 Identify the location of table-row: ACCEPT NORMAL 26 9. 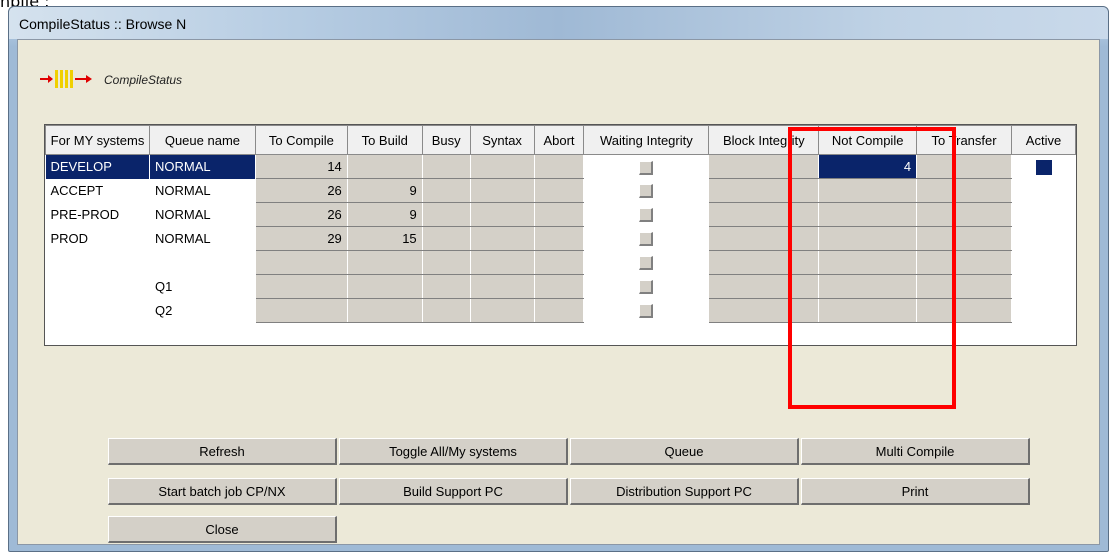
(560, 190).